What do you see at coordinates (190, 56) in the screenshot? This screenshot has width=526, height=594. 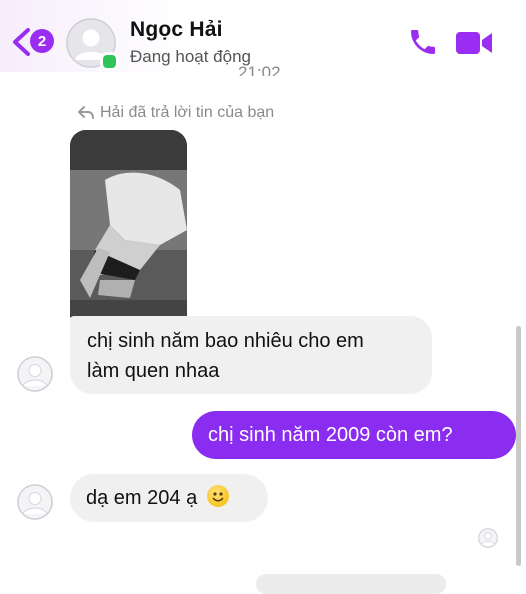 I see `contact-status: Đang hoạt động` at bounding box center [190, 56].